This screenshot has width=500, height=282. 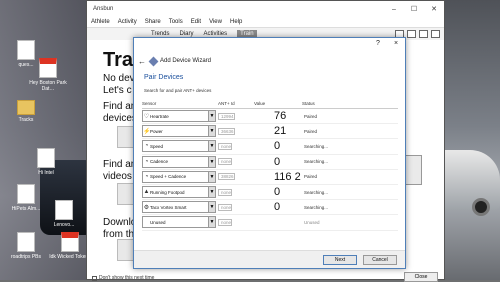 I want to click on close-icon: ×, so click(x=396, y=43).